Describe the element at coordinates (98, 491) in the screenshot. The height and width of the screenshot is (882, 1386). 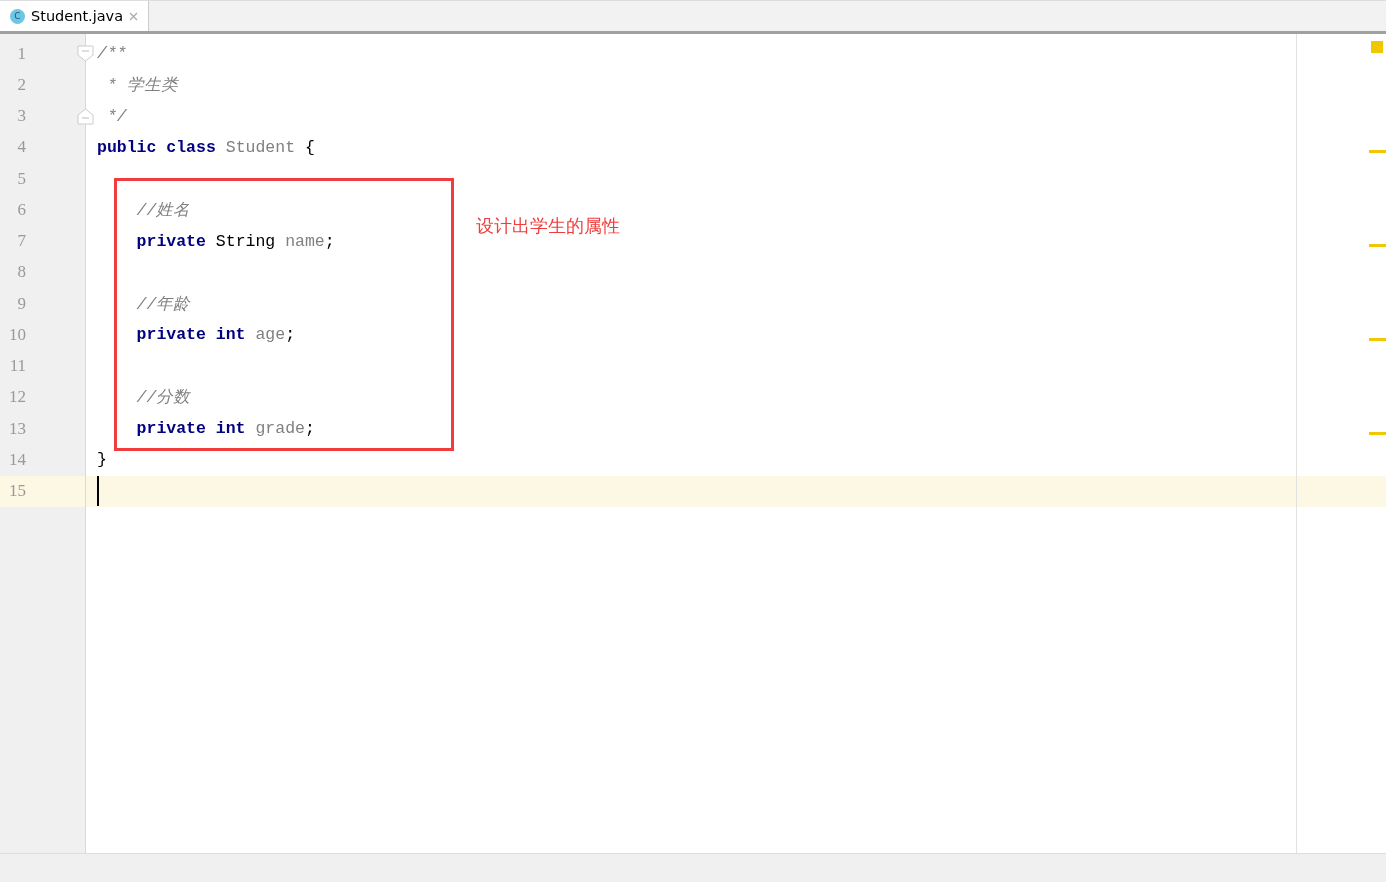
I see `text-caret` at that location.